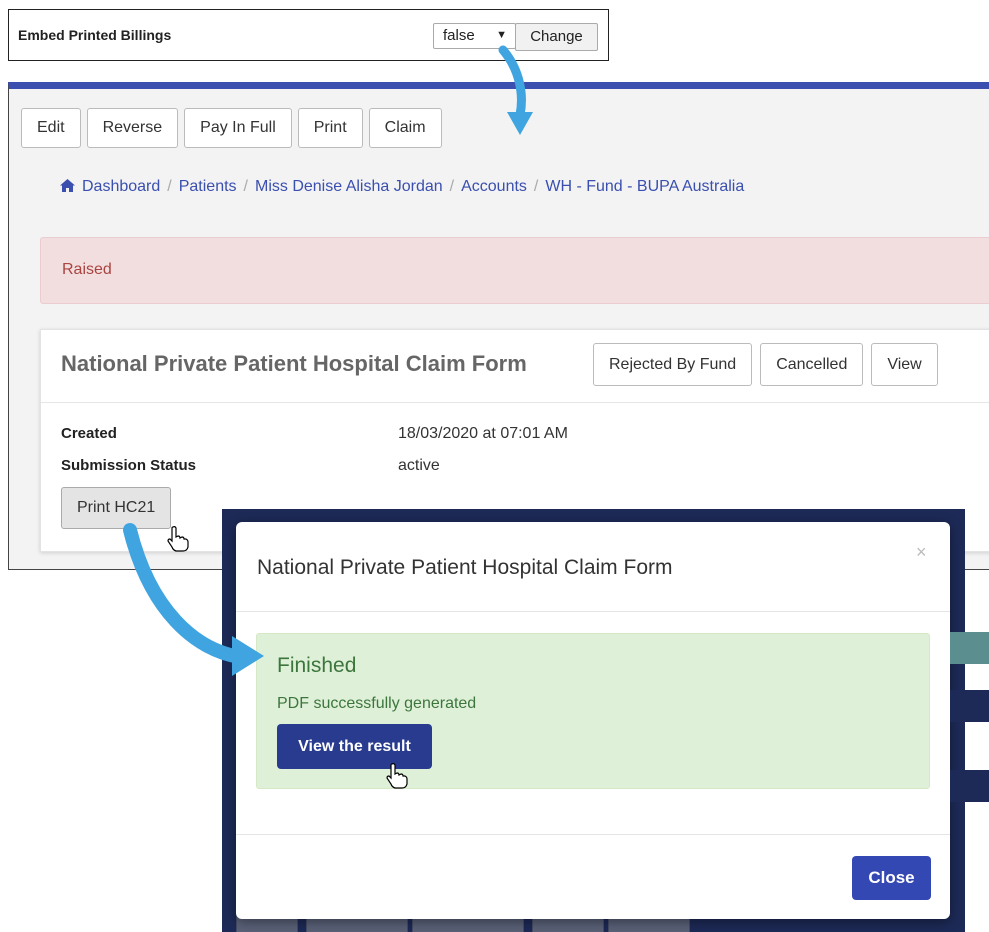 The height and width of the screenshot is (932, 989). What do you see at coordinates (921, 552) in the screenshot?
I see `close-icon: ×` at bounding box center [921, 552].